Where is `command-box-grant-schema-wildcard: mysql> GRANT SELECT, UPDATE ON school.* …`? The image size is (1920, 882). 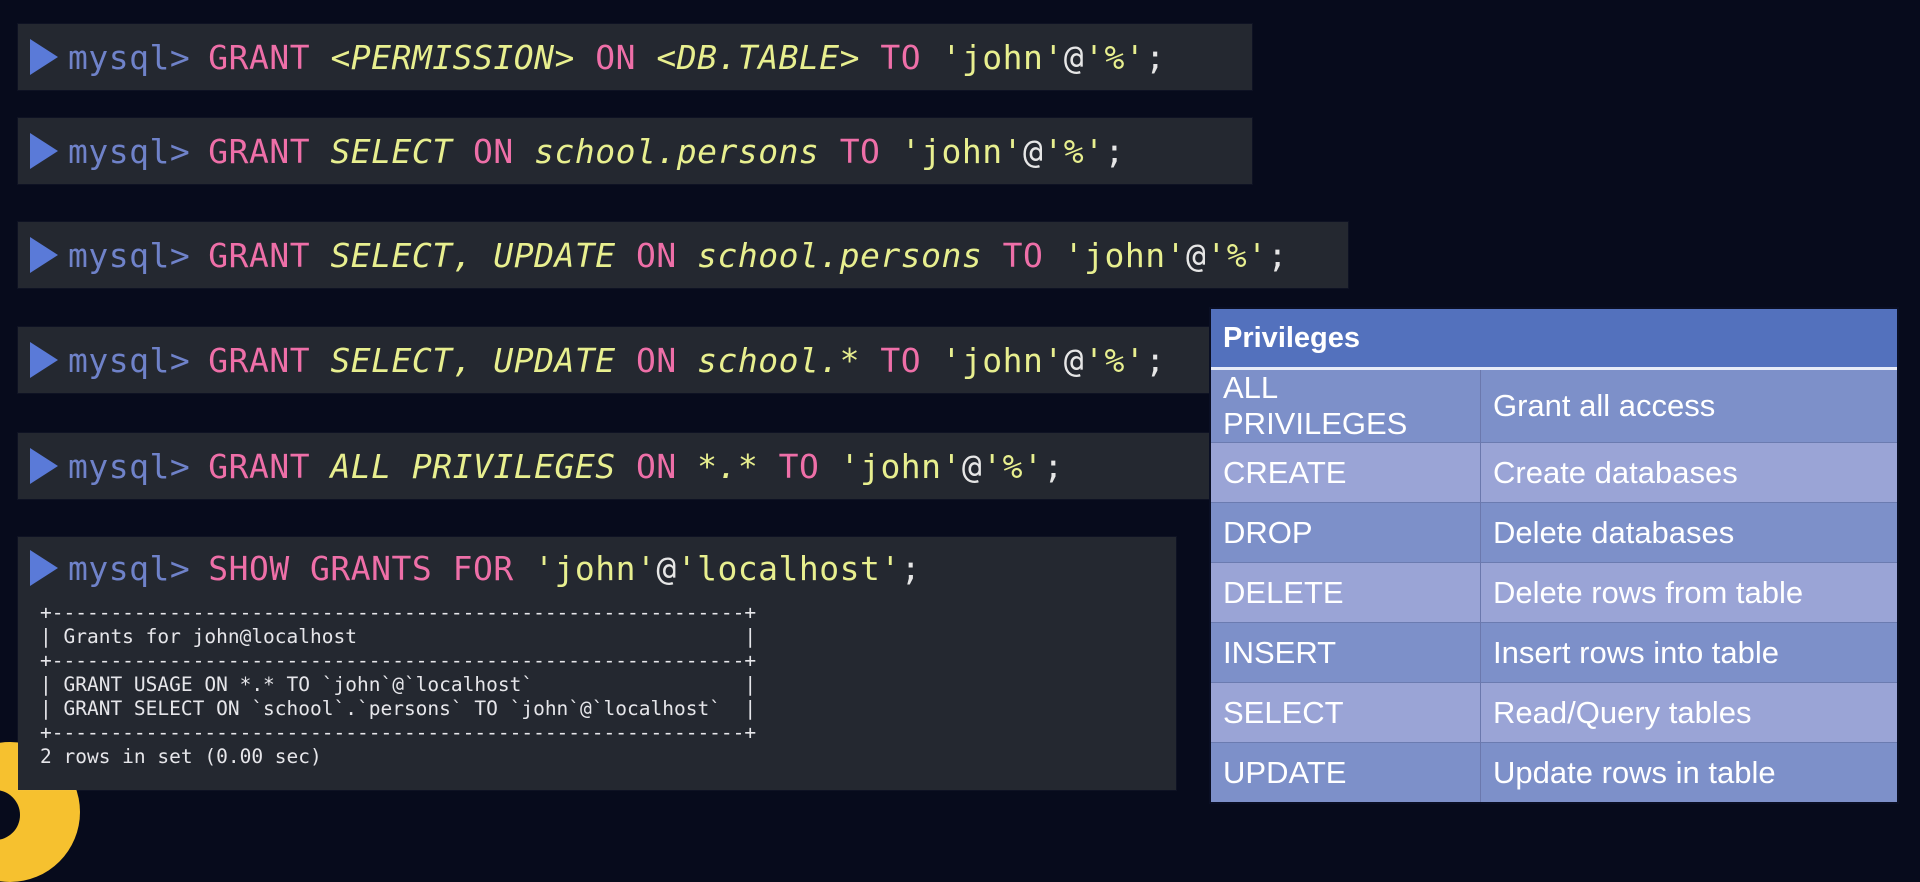 command-box-grant-schema-wildcard: mysql> GRANT SELECT, UPDATE ON school.* … is located at coordinates (618, 360).